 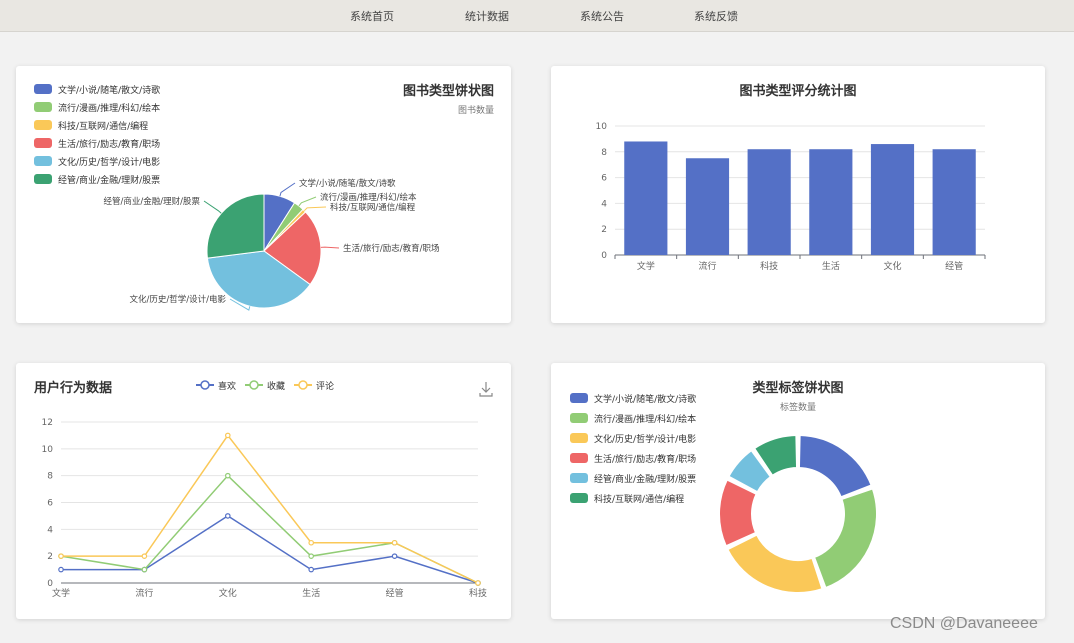 I want to click on y-tick-label: 12, so click(x=47, y=423).